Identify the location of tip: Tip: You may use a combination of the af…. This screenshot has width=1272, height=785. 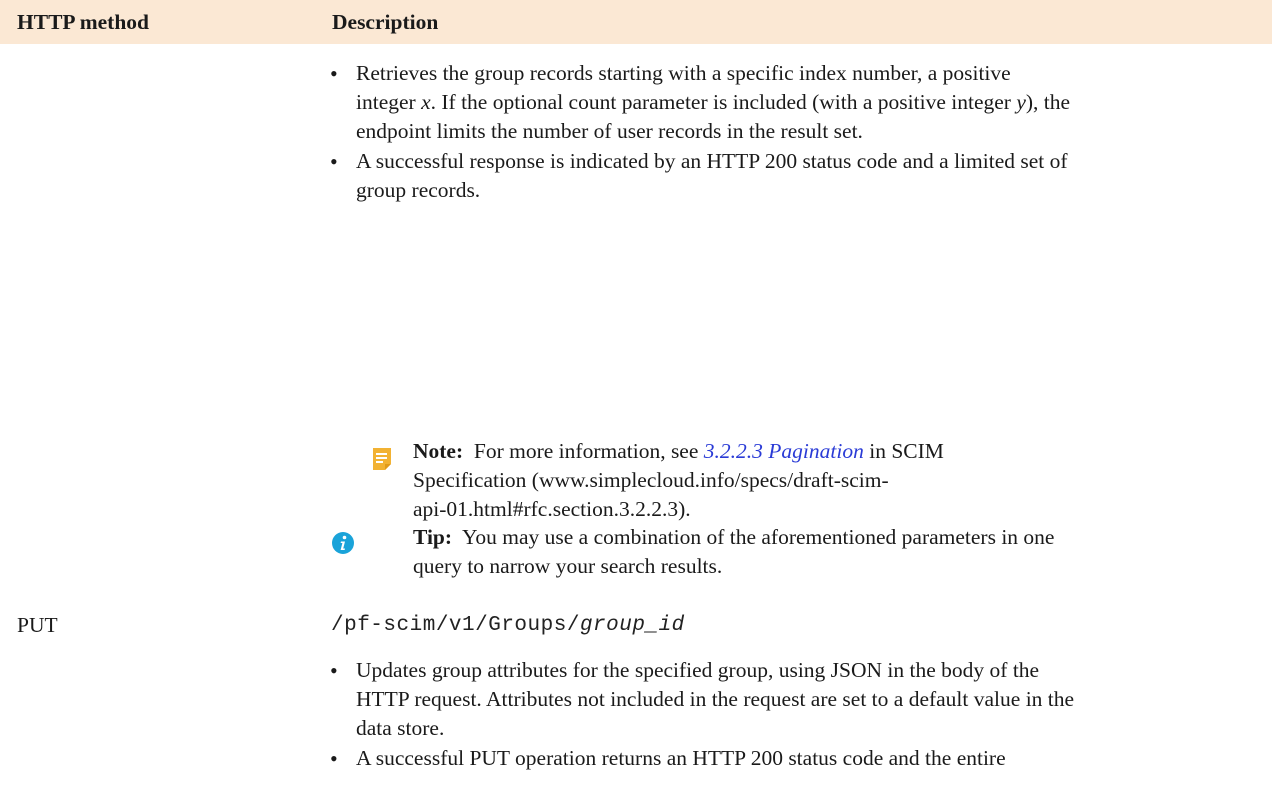
(734, 551).